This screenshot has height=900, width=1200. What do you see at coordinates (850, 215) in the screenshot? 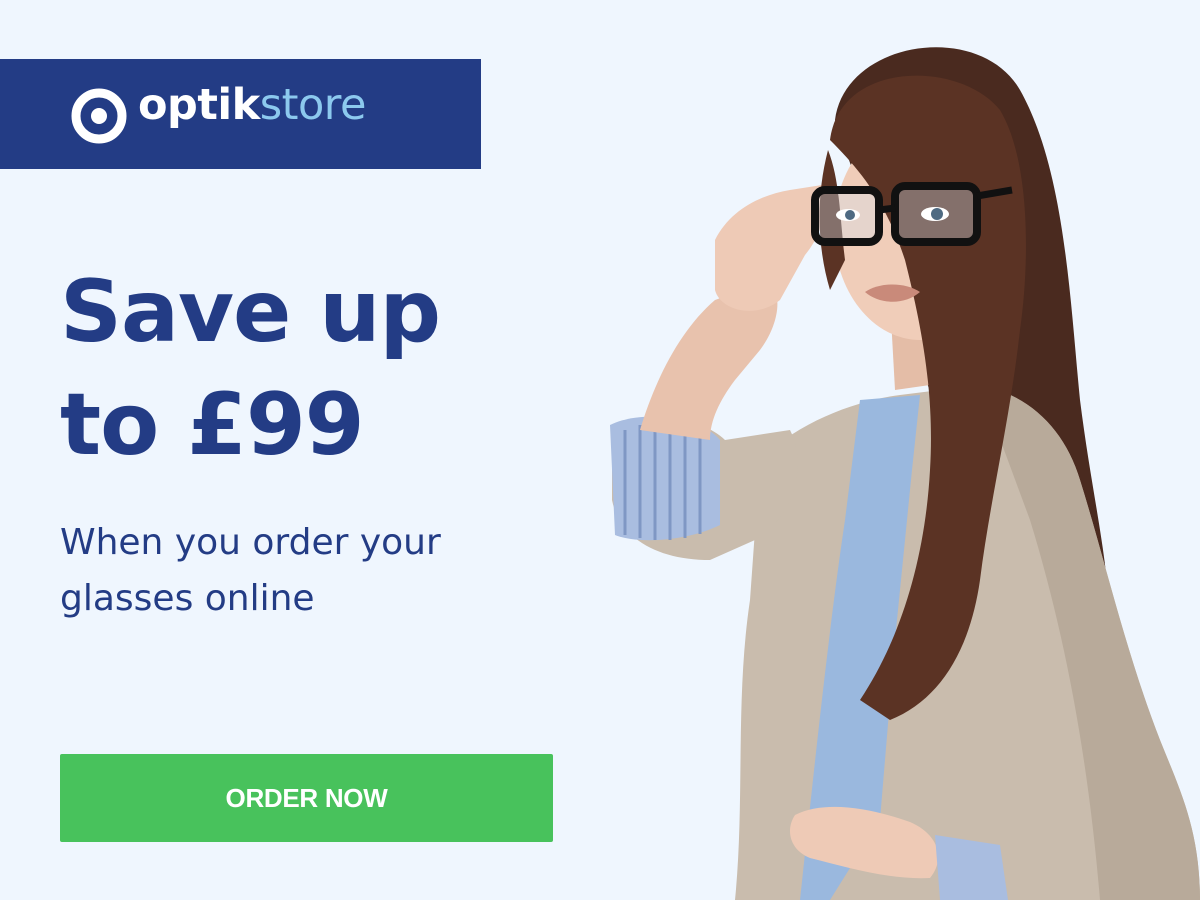
I see `iris-left` at bounding box center [850, 215].